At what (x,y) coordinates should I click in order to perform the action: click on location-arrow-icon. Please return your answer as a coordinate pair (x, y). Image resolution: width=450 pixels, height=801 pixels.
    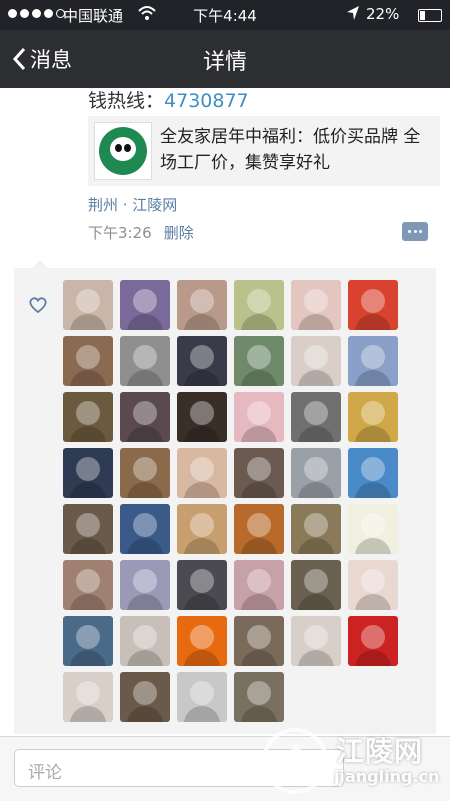
    Looking at the image, I should click on (353, 15).